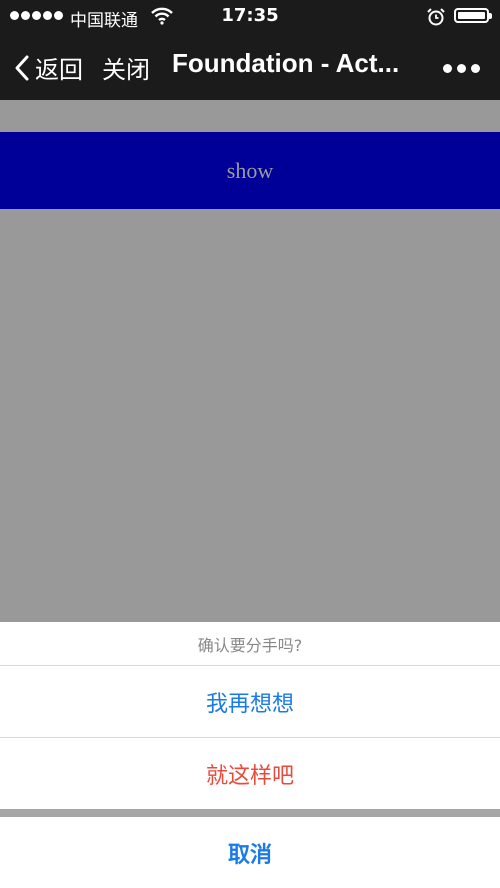  I want to click on battery-icon, so click(473, 15).